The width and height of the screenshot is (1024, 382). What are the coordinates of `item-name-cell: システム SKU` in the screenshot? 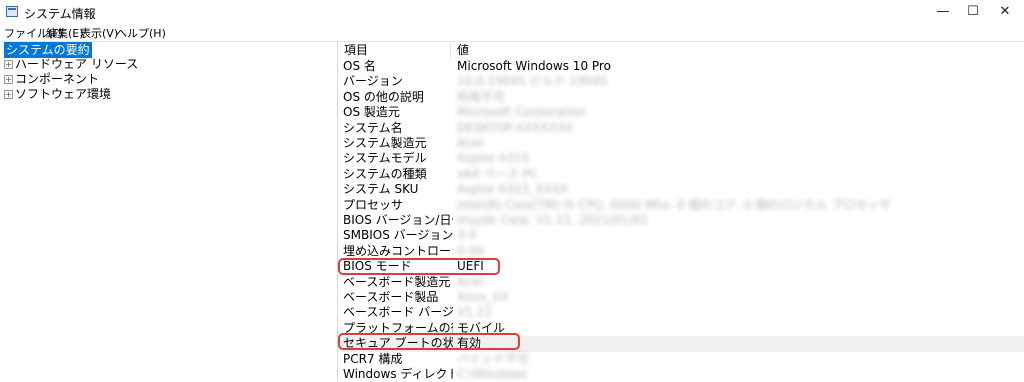 It's located at (381, 189).